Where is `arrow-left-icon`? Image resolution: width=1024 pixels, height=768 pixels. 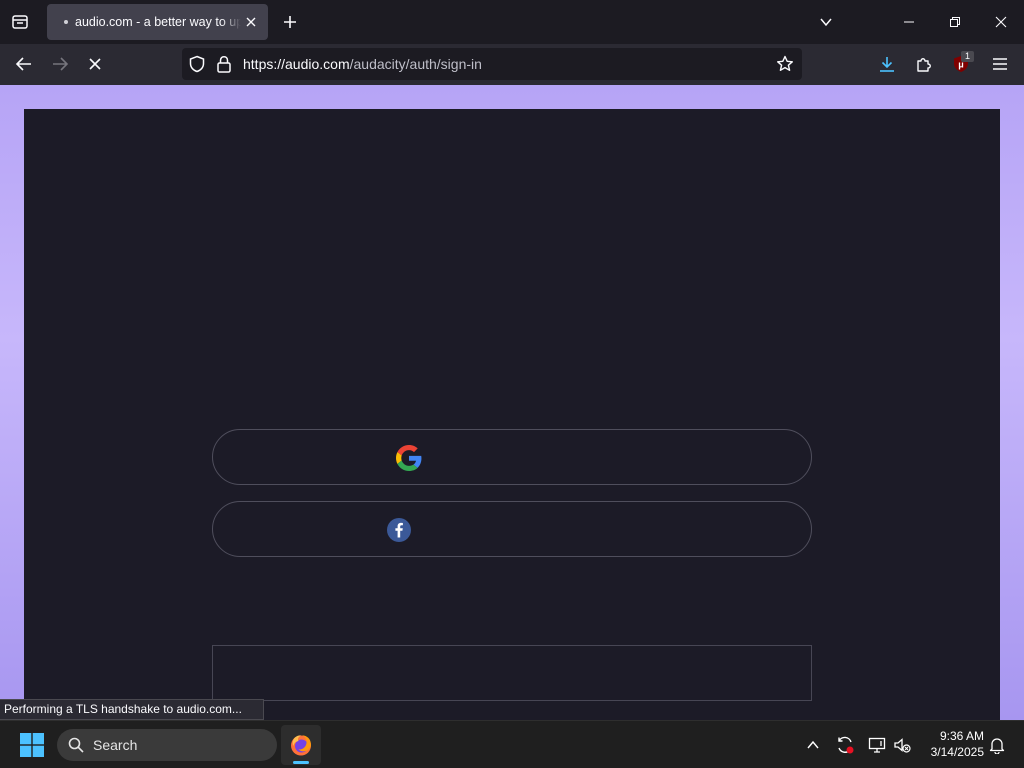
arrow-left-icon is located at coordinates (23, 64).